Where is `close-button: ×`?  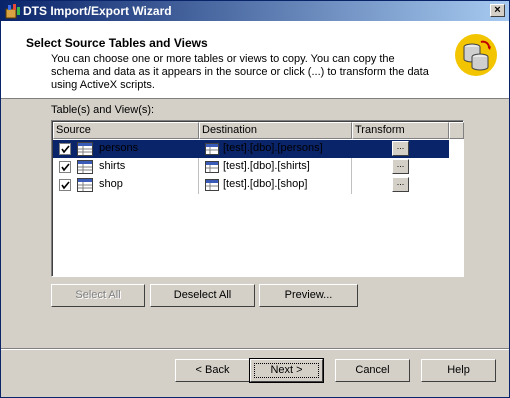
close-button: × is located at coordinates (497, 10).